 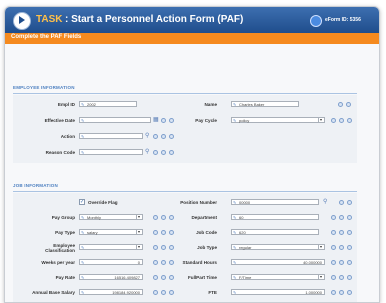 I want to click on name-label: Name, so click(x=210, y=104).